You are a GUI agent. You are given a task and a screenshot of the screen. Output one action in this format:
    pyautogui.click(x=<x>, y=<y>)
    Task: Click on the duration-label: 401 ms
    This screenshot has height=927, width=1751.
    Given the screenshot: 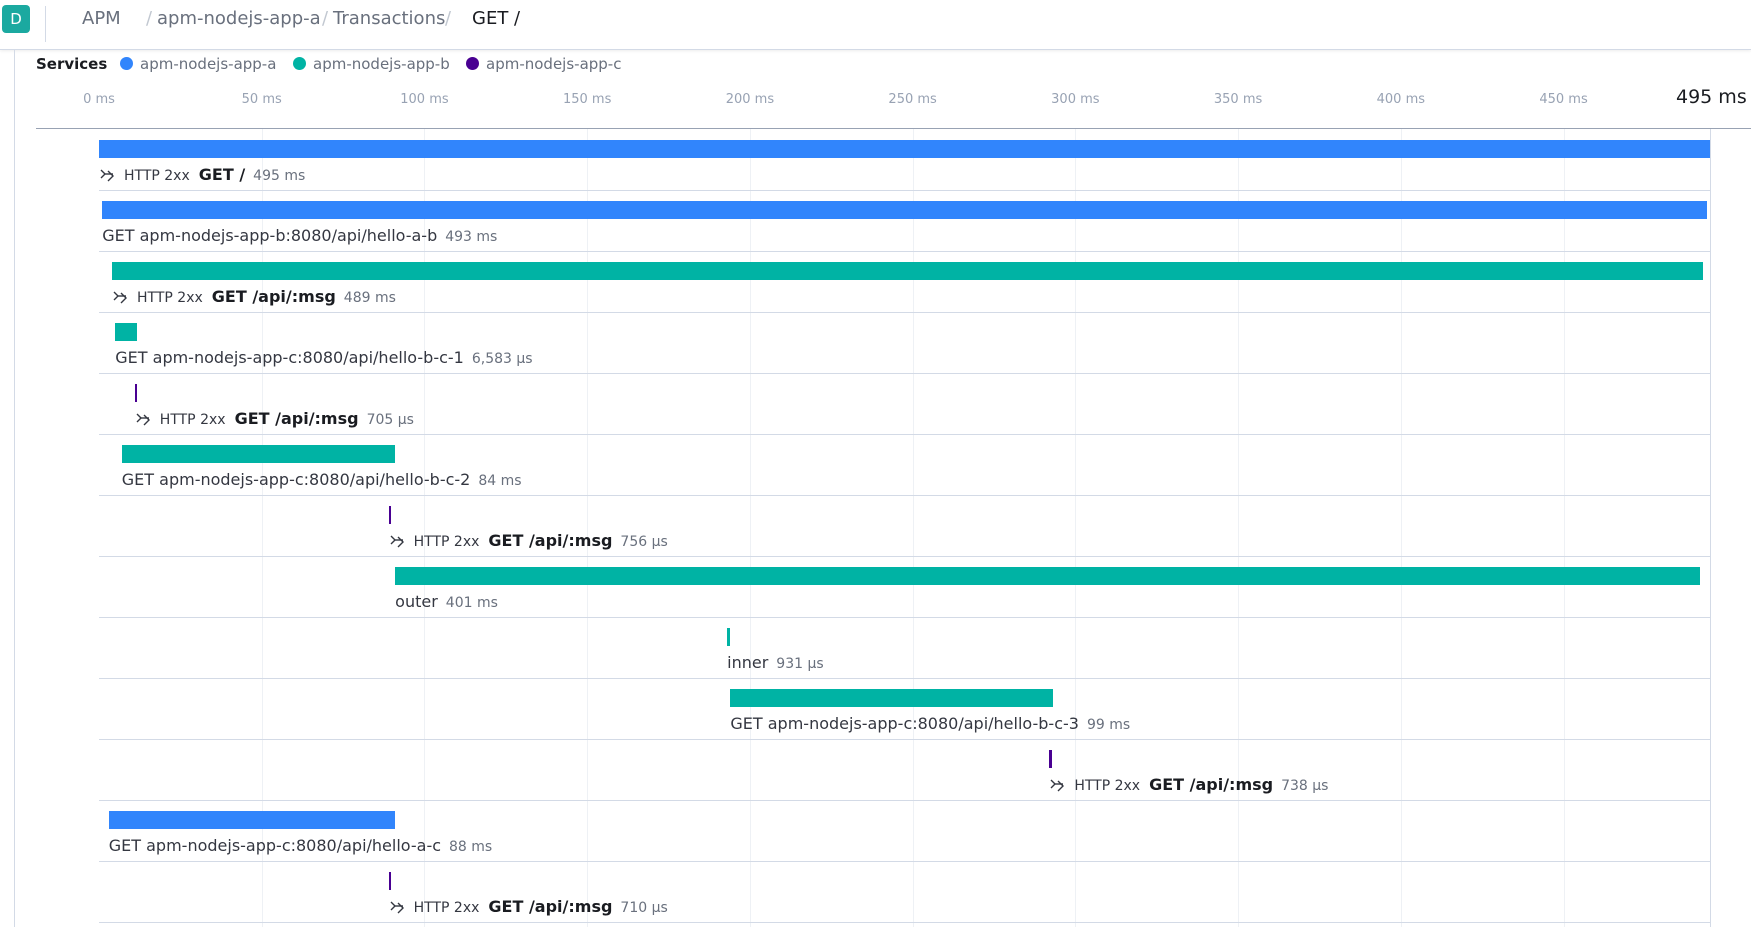 What is the action you would take?
    pyautogui.click(x=471, y=603)
    